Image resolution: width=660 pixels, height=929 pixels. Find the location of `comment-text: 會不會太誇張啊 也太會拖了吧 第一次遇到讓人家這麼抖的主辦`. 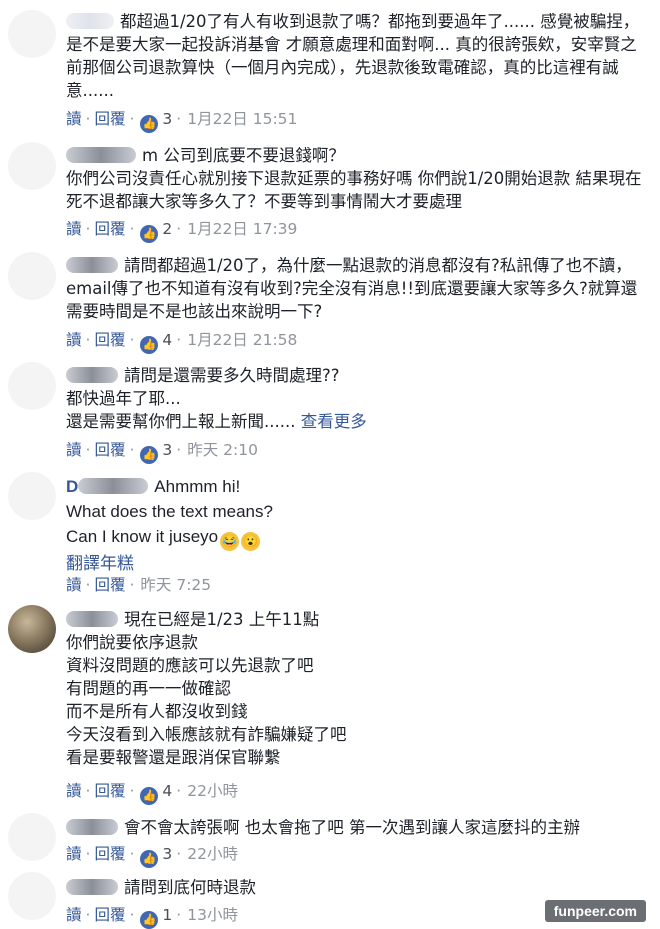

comment-text: 會不會太誇張啊 也太會拖了吧 第一次遇到讓人家這麼抖的主辦 is located at coordinates (352, 827).